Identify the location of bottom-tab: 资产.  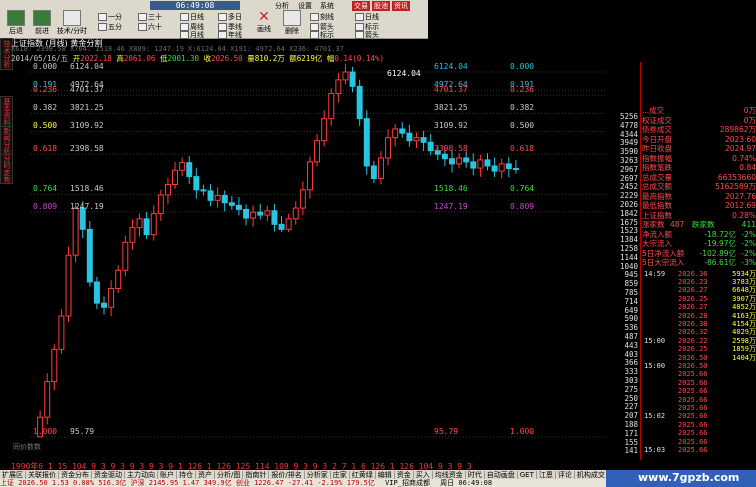
(205, 475).